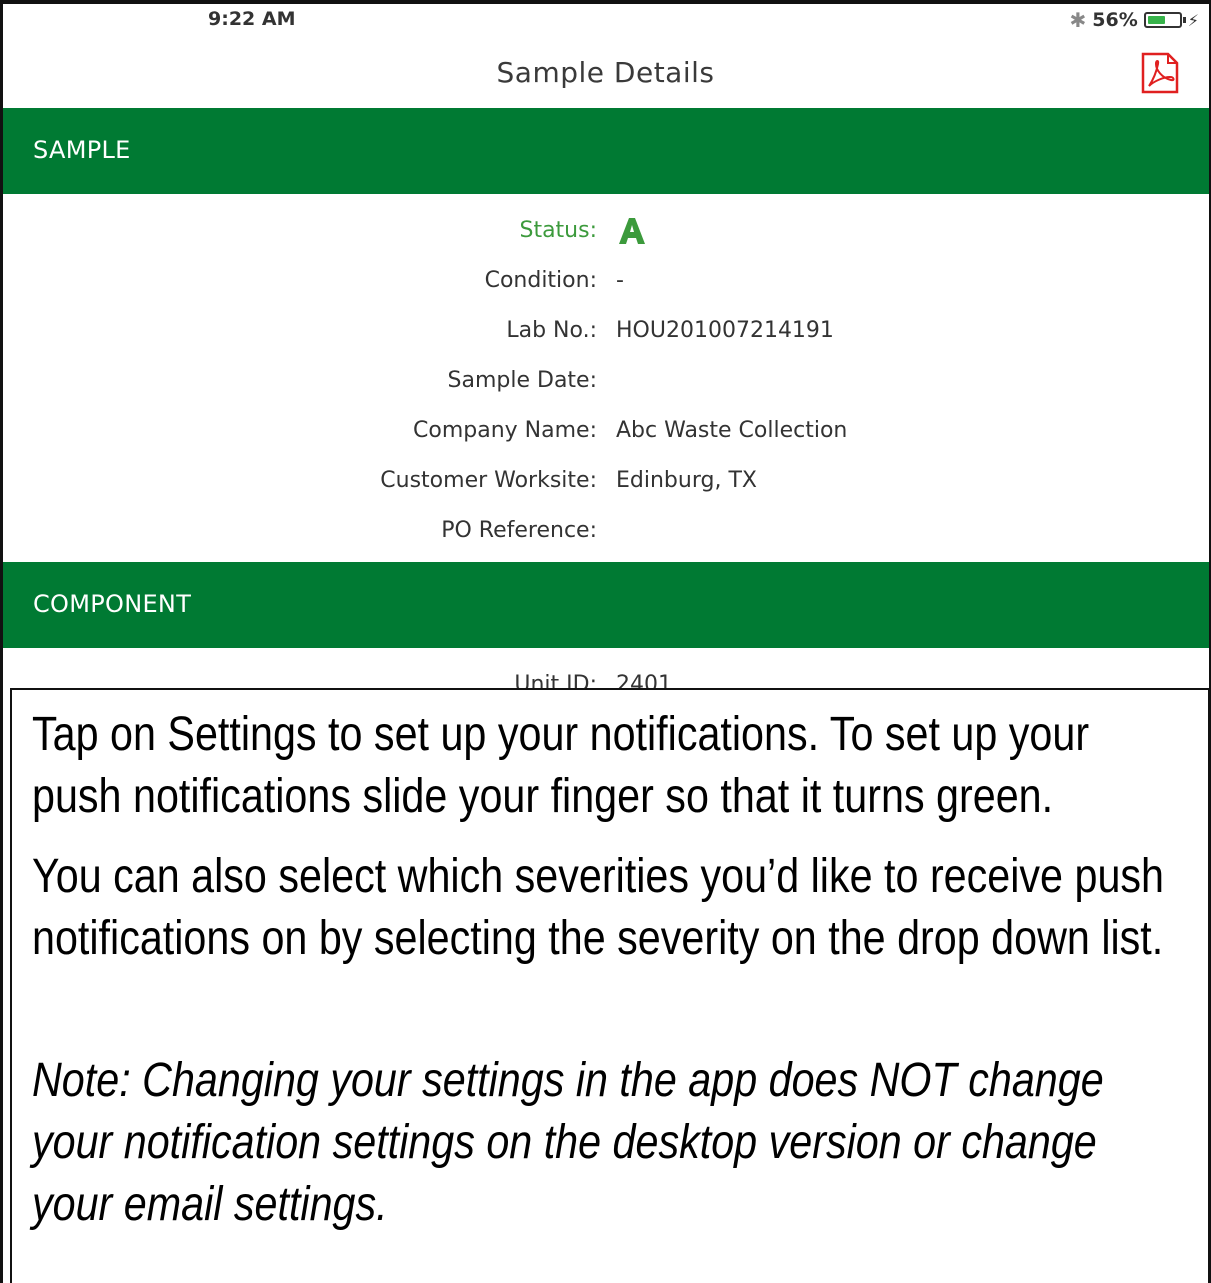 Image resolution: width=1211 pixels, height=1283 pixels. Describe the element at coordinates (725, 330) in the screenshot. I see `lab-no-value: HOU201007214191` at that location.